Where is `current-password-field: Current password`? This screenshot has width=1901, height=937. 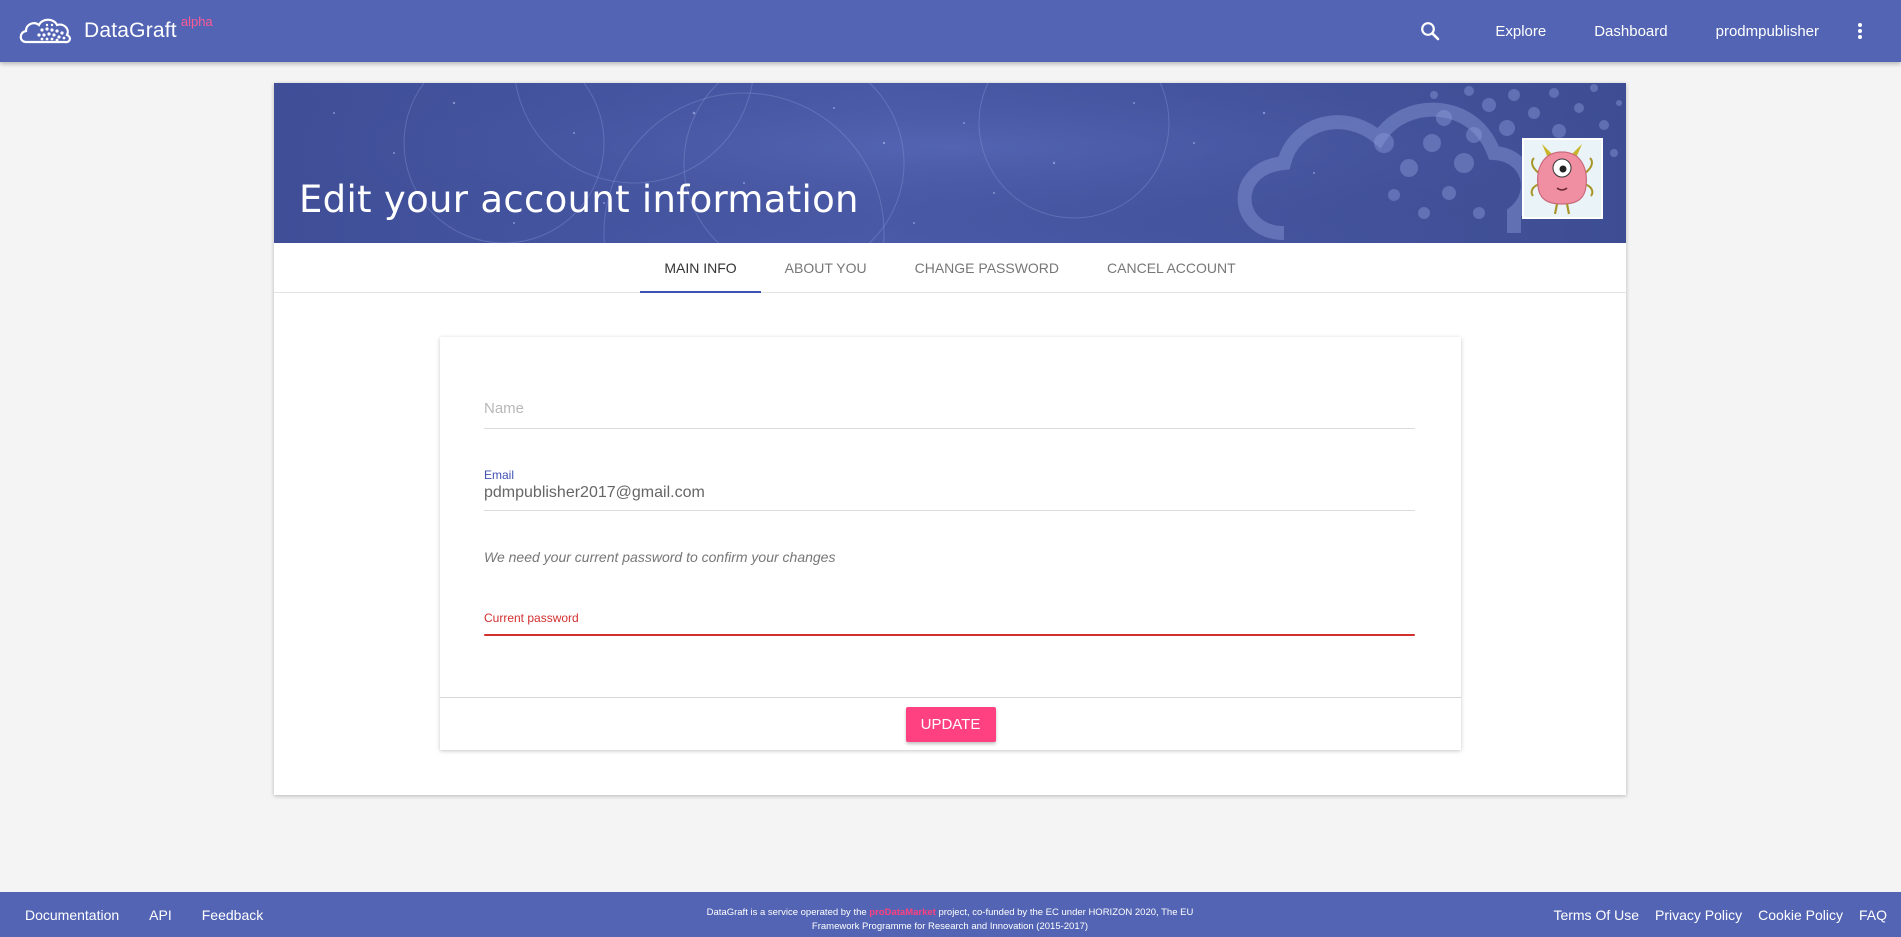 current-password-field: Current password is located at coordinates (949, 626).